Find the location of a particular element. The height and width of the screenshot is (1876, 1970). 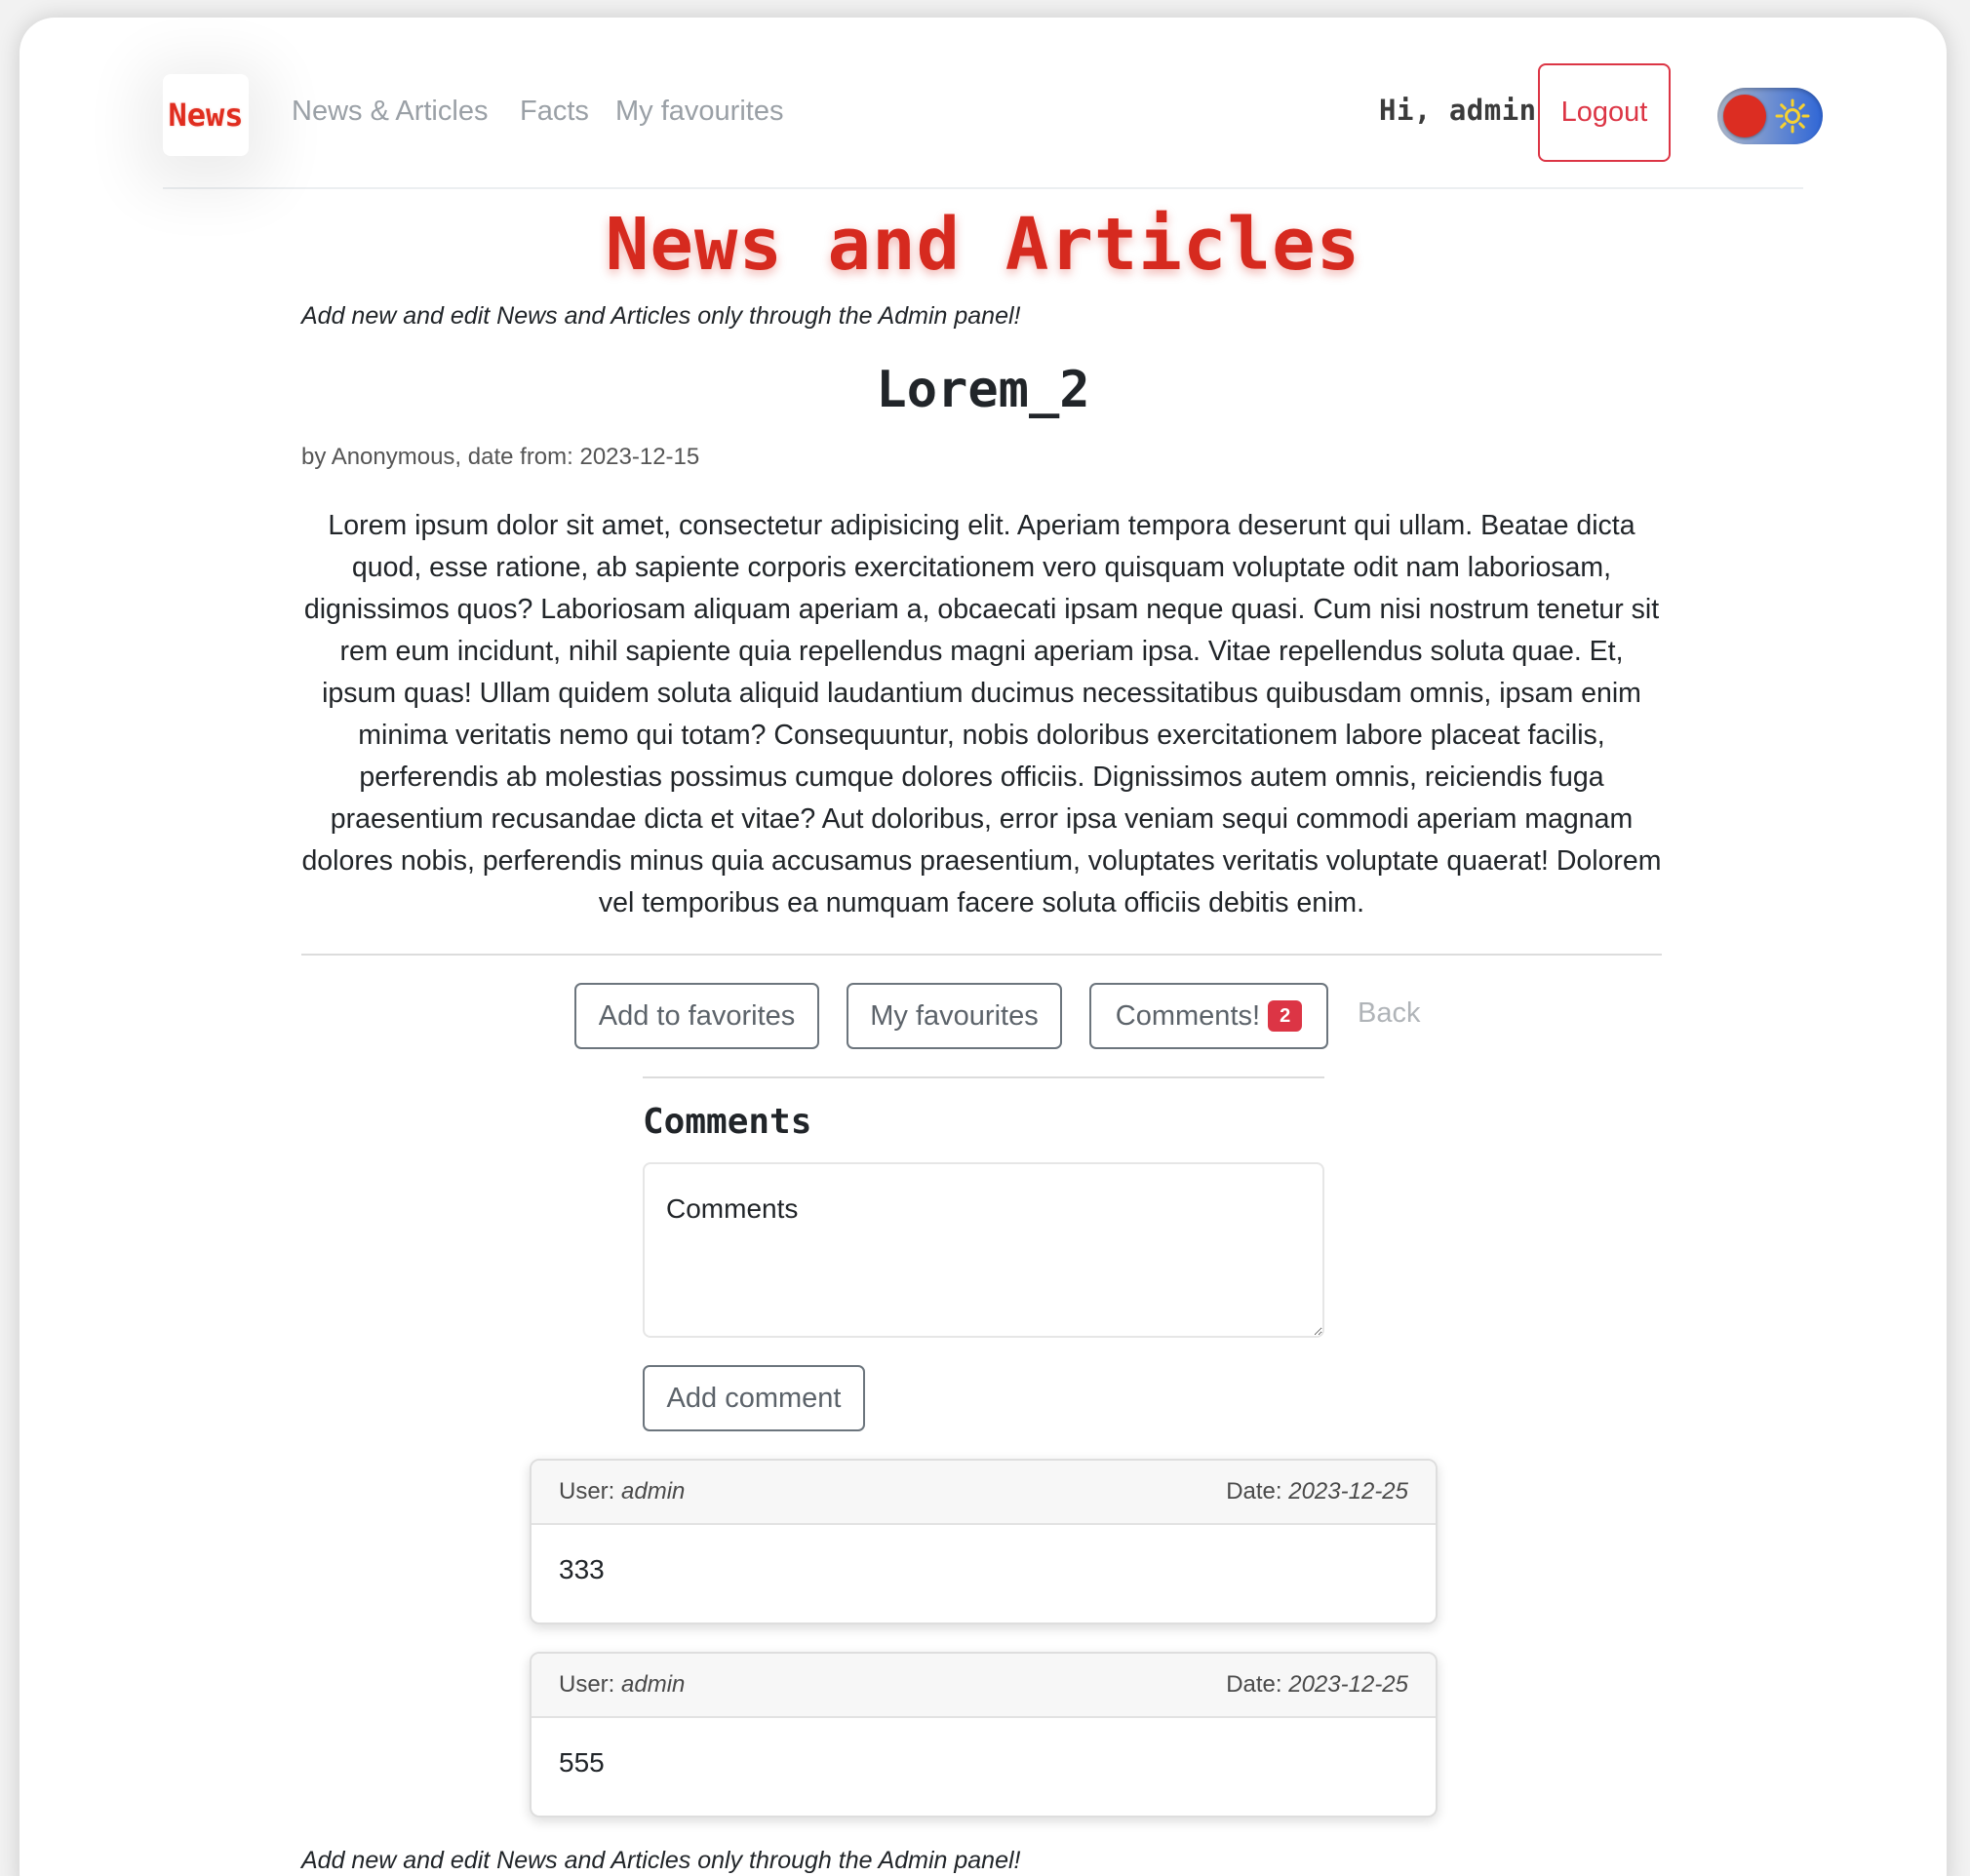

comment-text: 333 is located at coordinates (582, 1569).